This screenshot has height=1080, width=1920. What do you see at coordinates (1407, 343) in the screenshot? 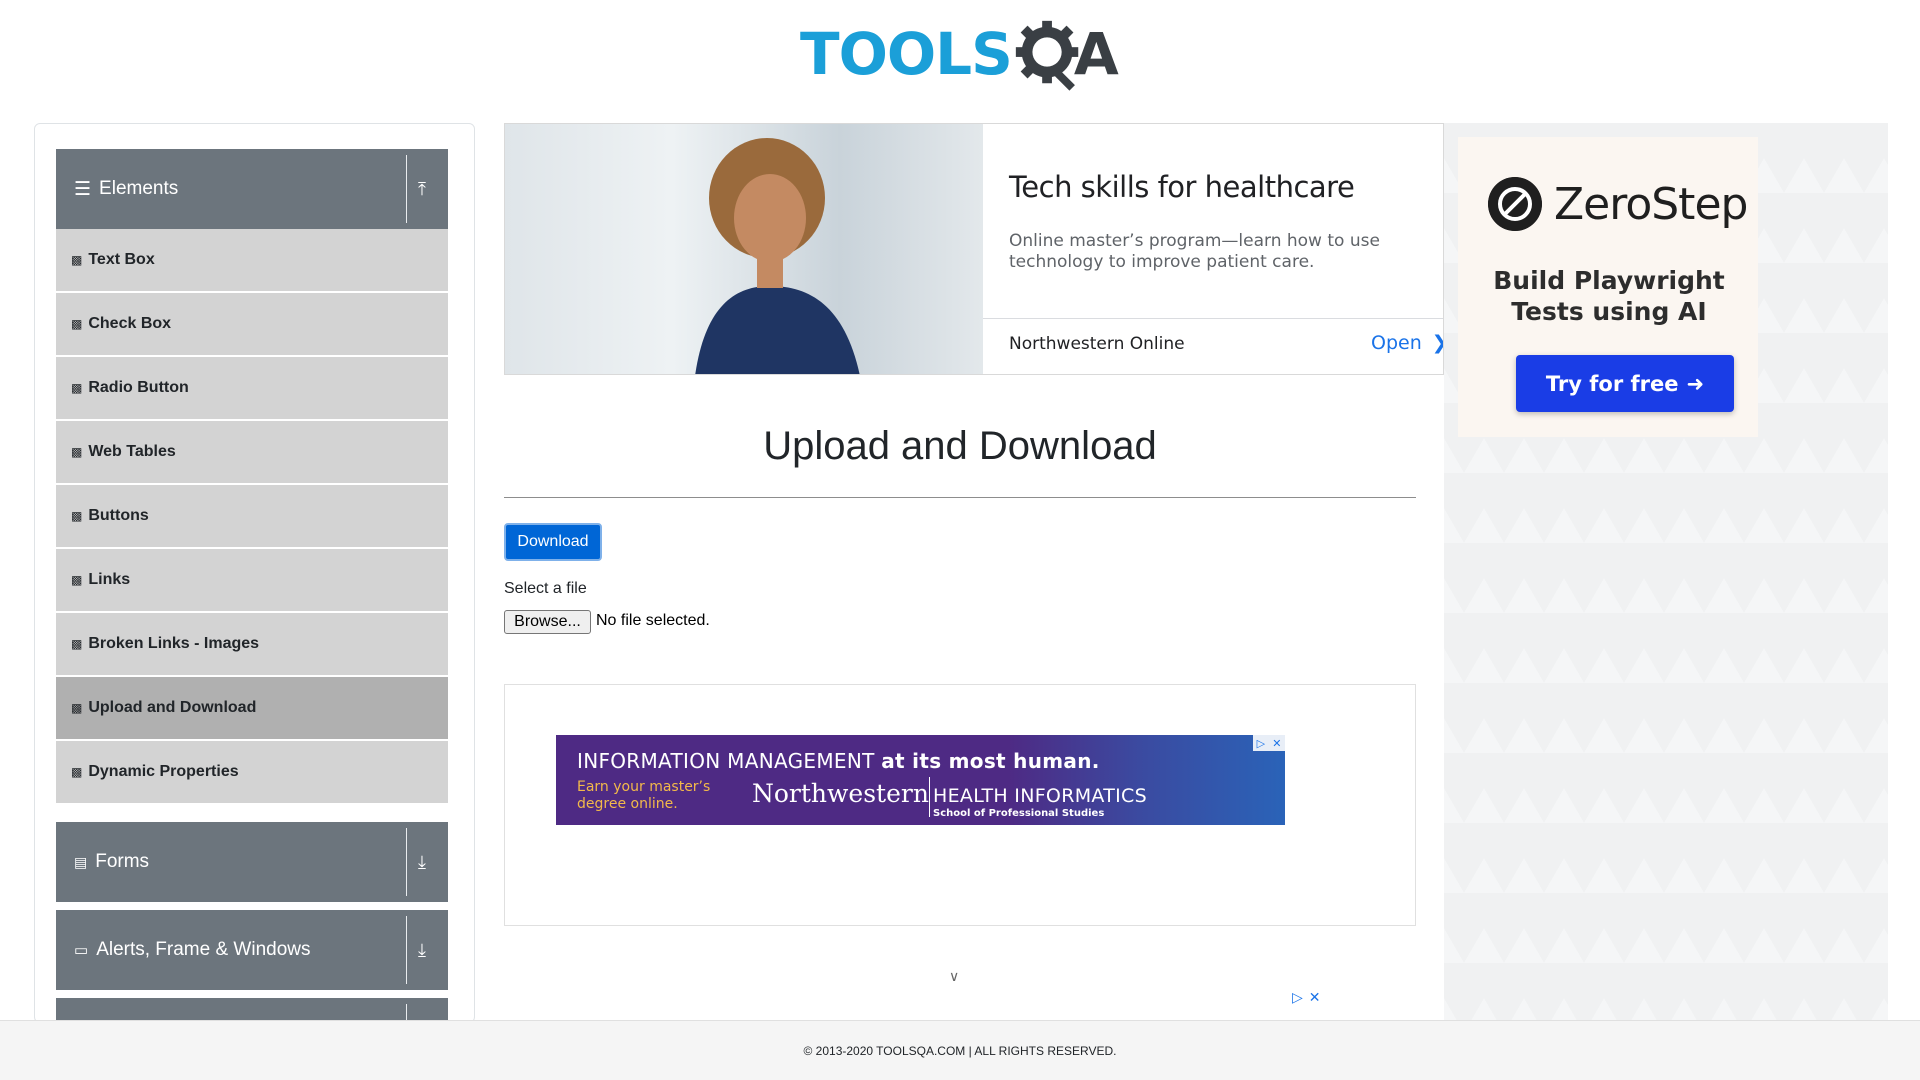
I see `banner-open-link: Open ❯` at bounding box center [1407, 343].